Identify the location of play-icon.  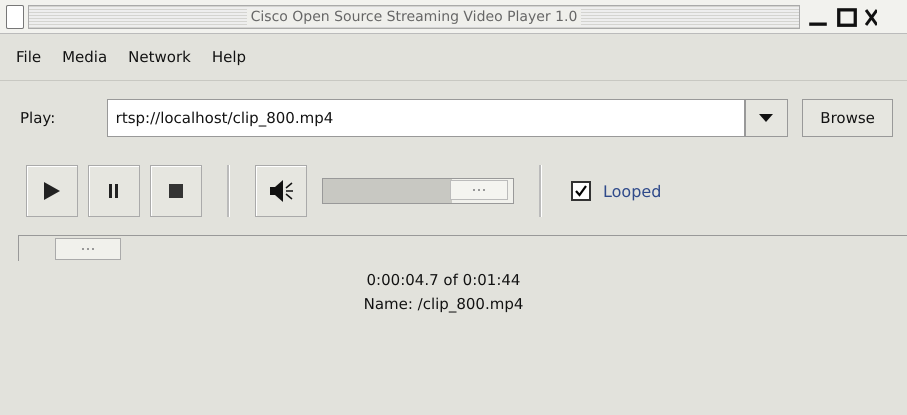
(52, 191).